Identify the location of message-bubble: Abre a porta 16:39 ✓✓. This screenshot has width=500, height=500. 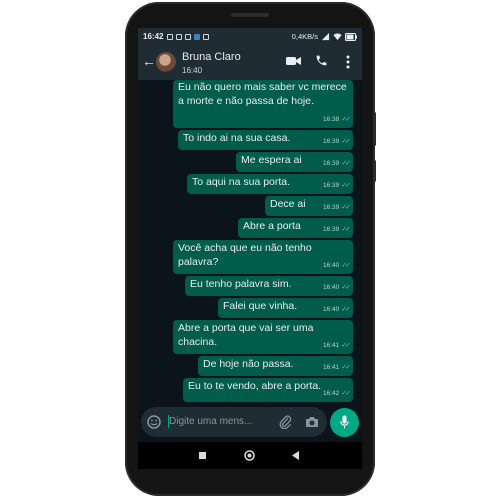
(295, 228).